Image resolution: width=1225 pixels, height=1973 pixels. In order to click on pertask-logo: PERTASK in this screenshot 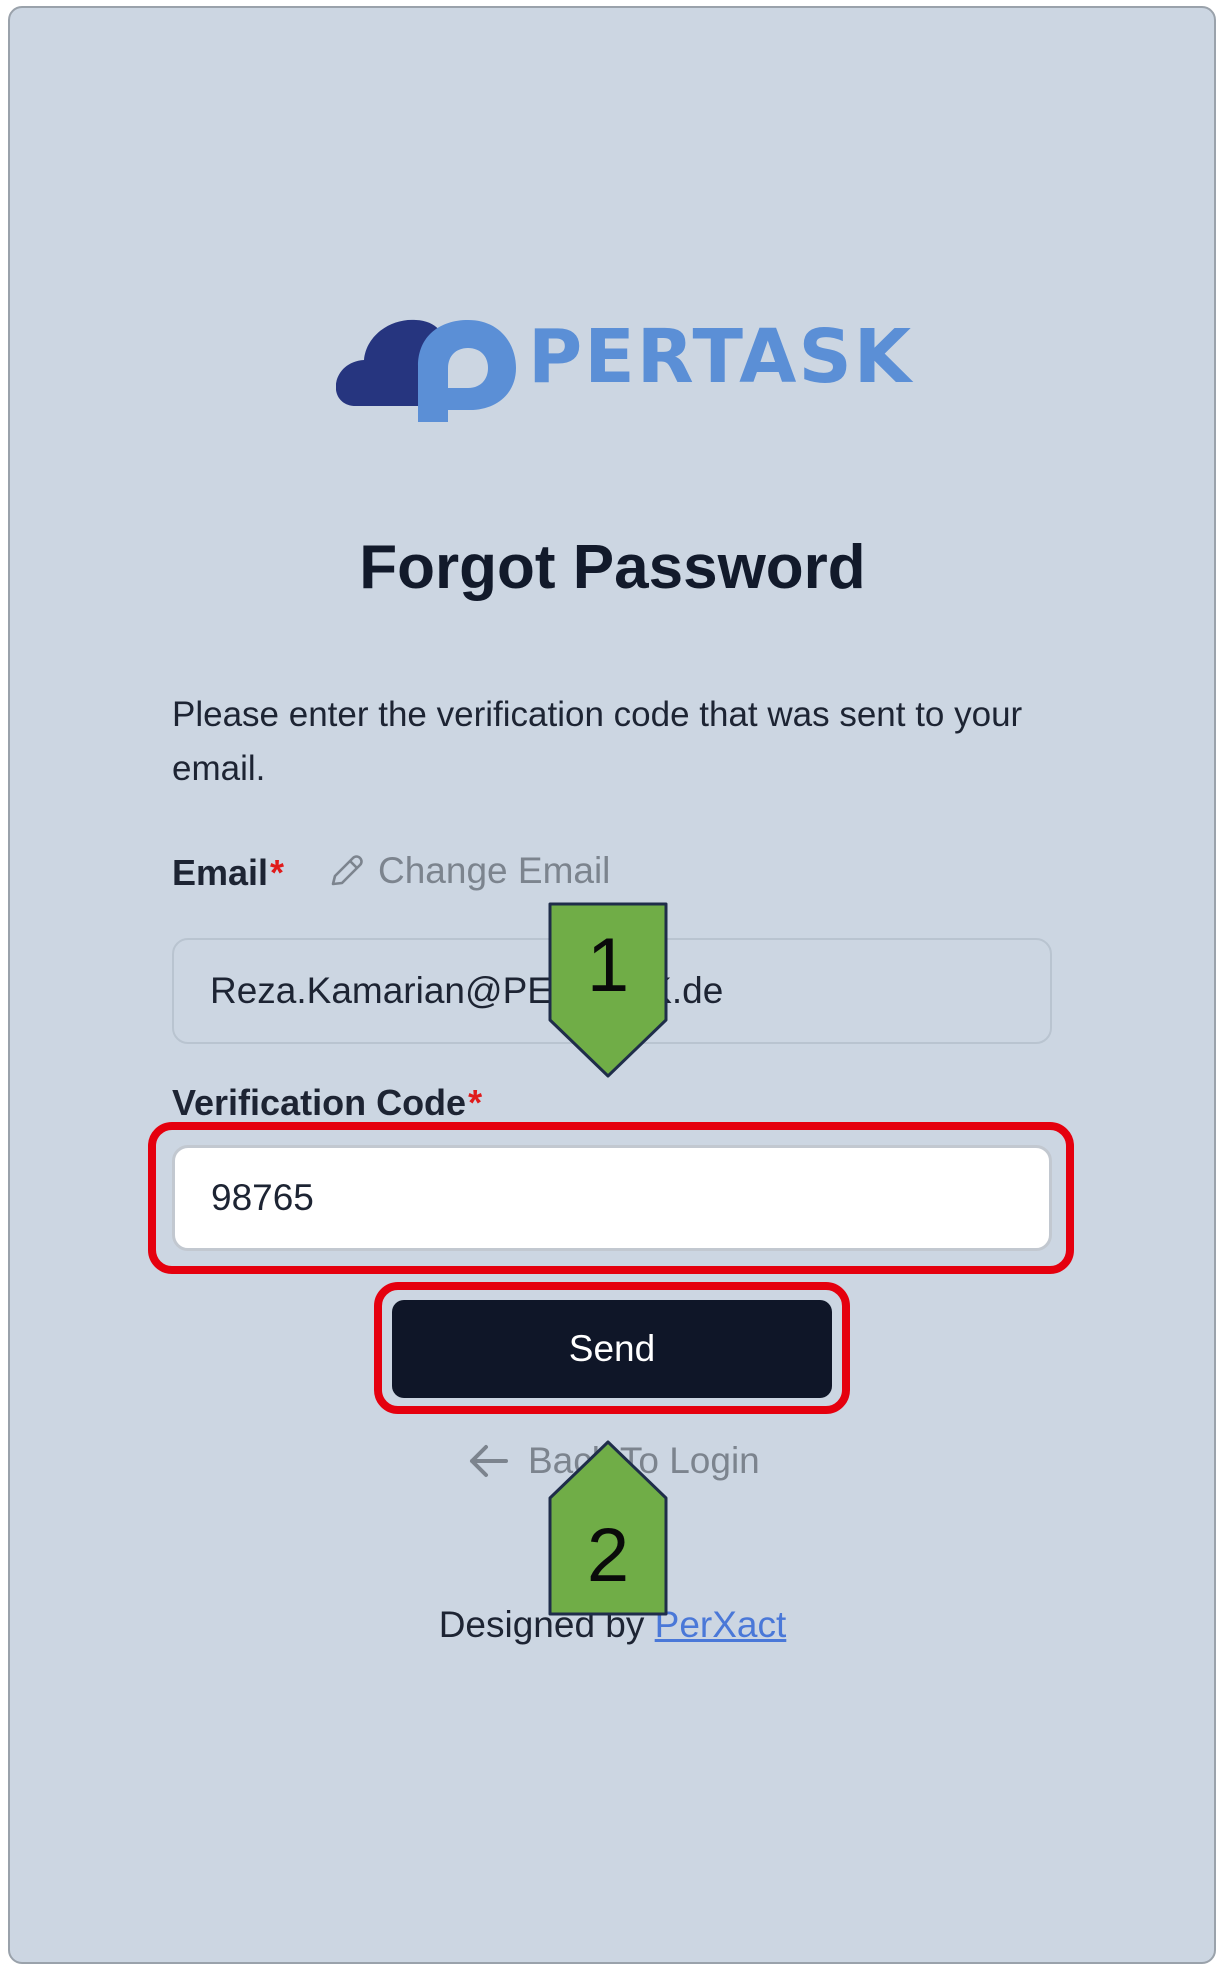, I will do `click(623, 364)`.